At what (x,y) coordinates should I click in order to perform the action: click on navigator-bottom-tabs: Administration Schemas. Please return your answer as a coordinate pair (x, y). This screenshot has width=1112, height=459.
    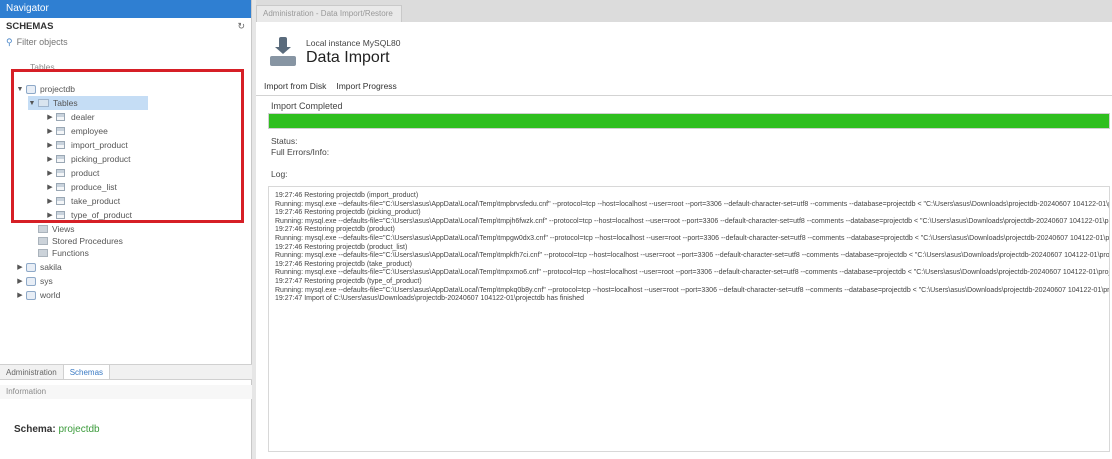
    Looking at the image, I should click on (126, 372).